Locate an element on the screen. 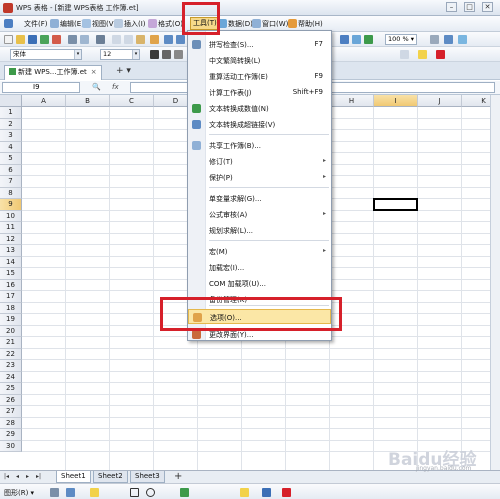 This screenshot has height=499, width=500. menu-help: 帮助(H) is located at coordinates (310, 24).